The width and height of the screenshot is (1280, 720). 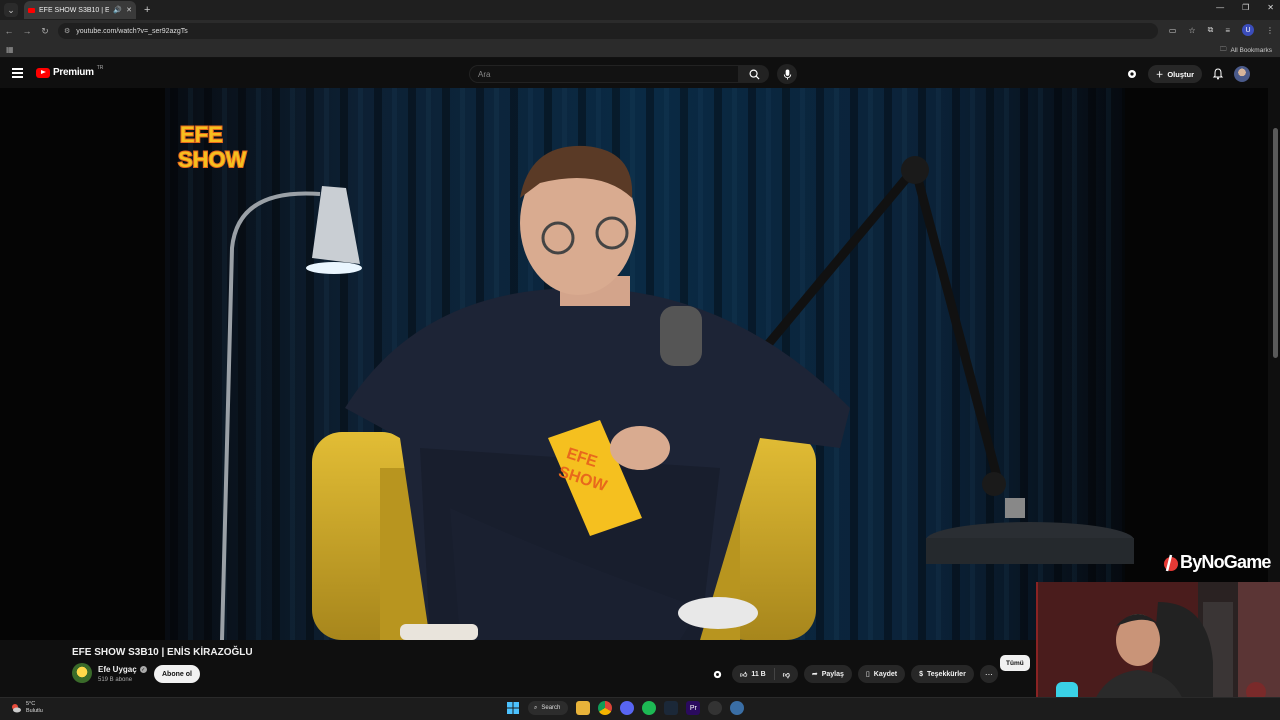 I want to click on bynogame-logo-icon, so click(x=1171, y=562).